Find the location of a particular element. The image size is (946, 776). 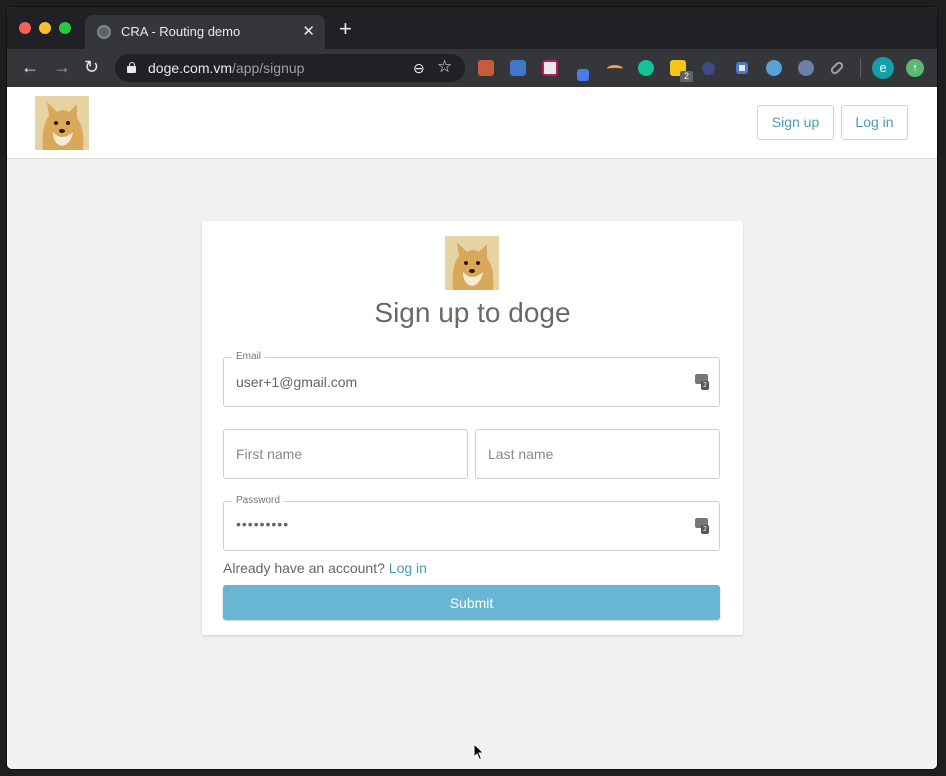

browser-toolbar: ← → ↻ doge.com.vm/app/signup ⊖ ☆ 2 e ↑ is located at coordinates (472, 68).